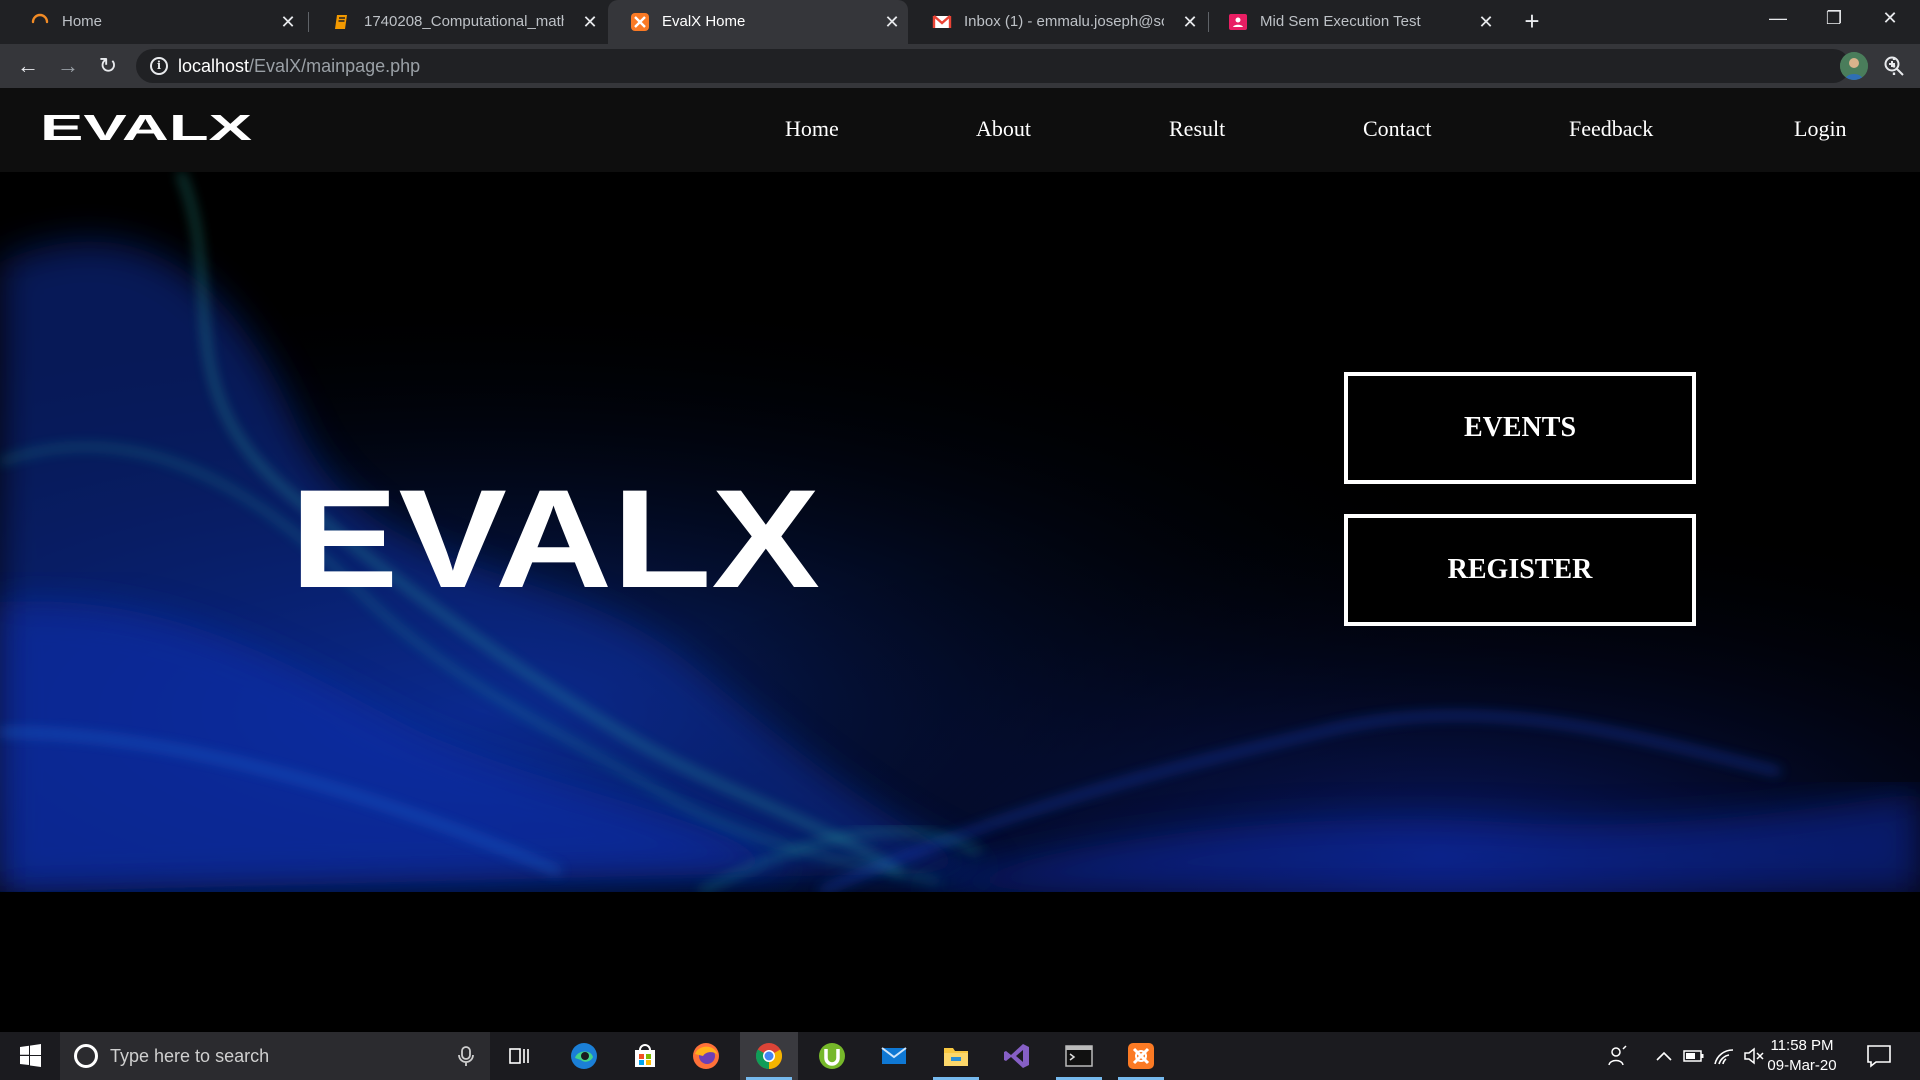  Describe the element at coordinates (28, 66) in the screenshot. I see `back-icon: ←` at that location.